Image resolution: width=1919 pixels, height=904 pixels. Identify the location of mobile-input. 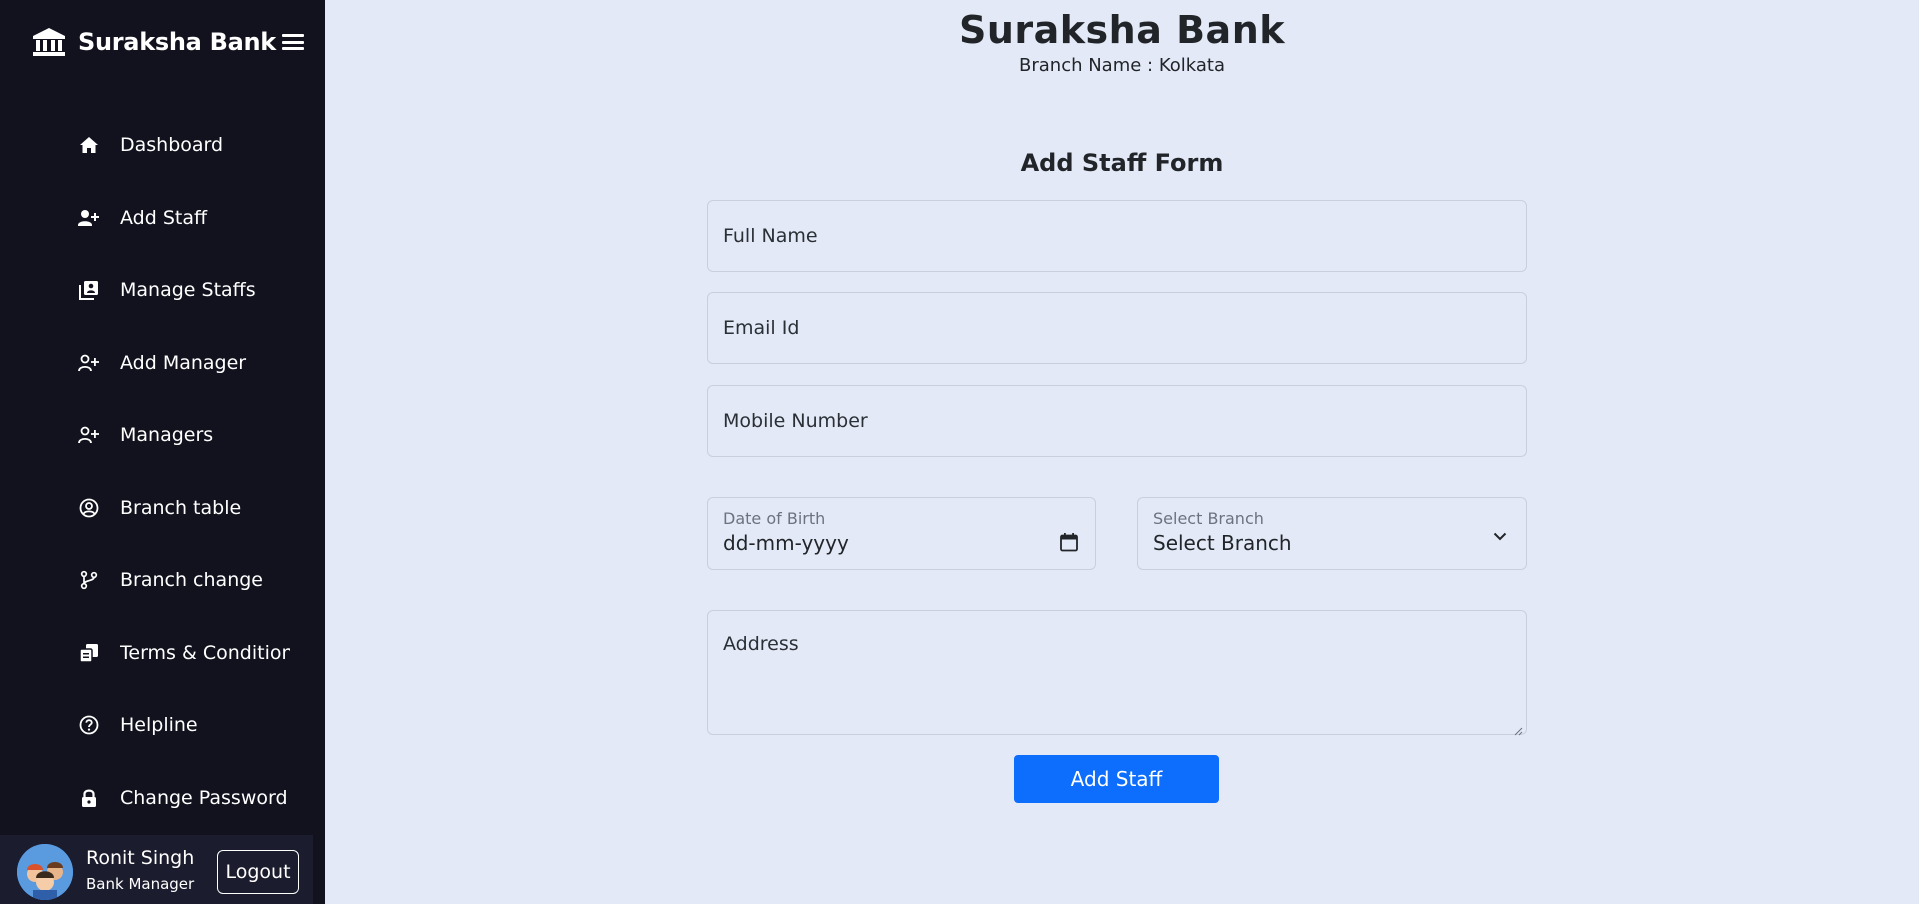
(1117, 421).